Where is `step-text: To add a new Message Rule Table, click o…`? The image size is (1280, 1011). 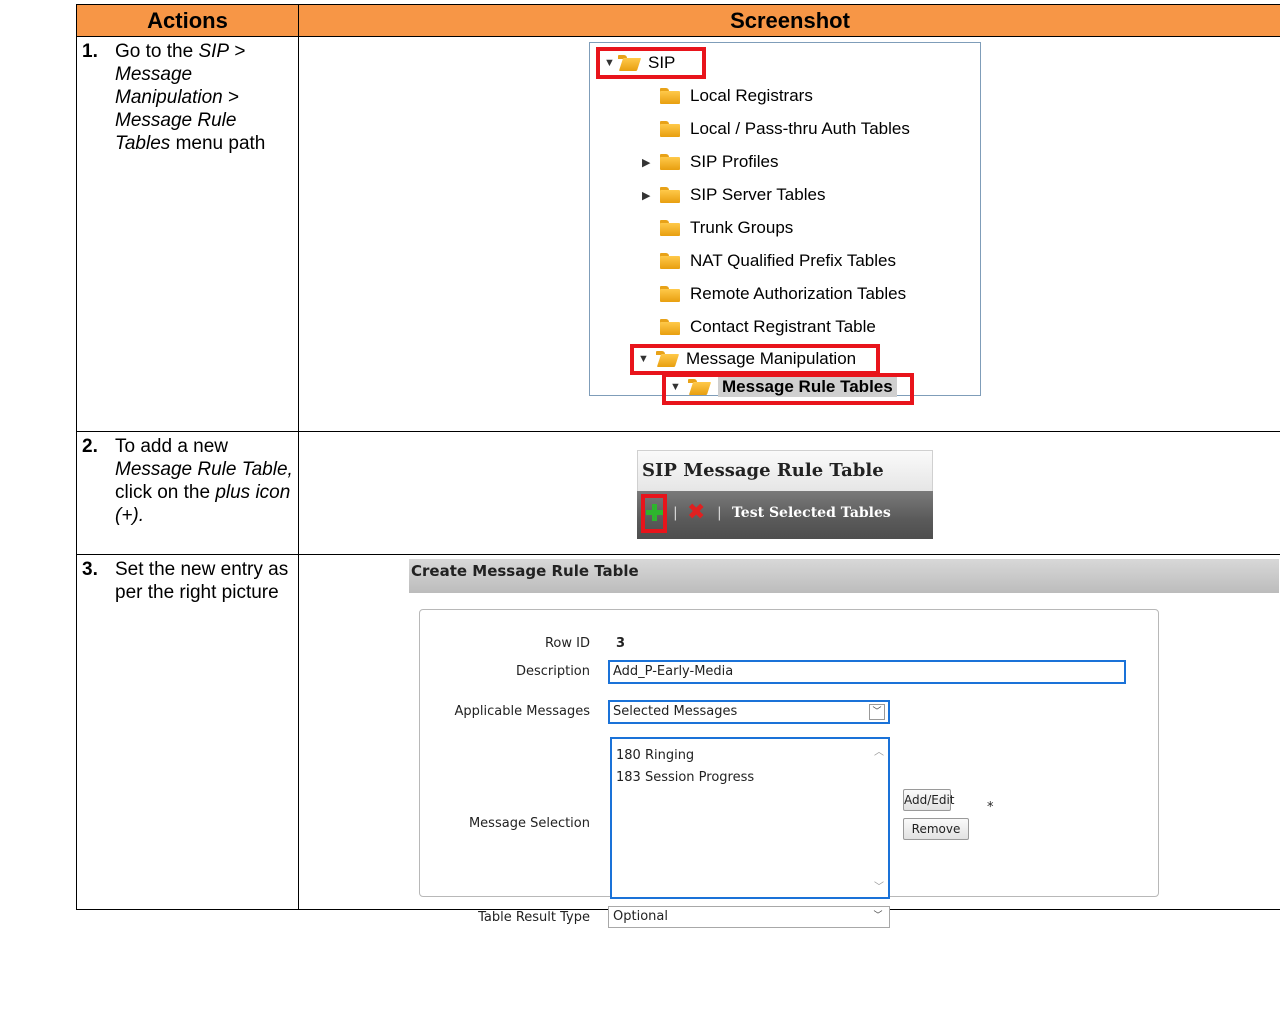 step-text: To add a new Message Rule Table, click o… is located at coordinates (204, 481).